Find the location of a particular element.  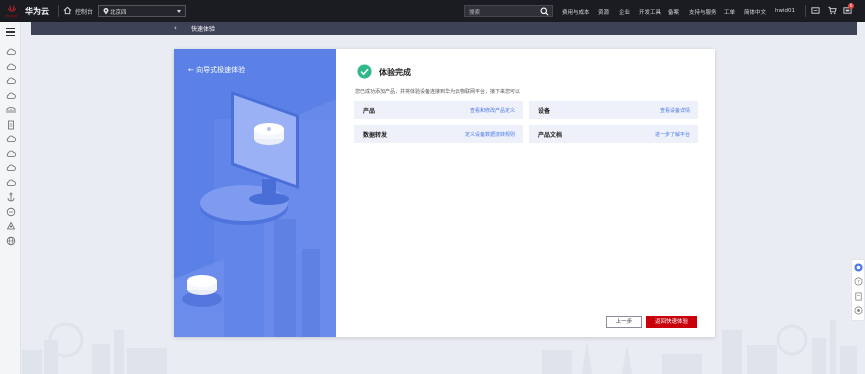

card-label: 数据转发 is located at coordinates (375, 135).